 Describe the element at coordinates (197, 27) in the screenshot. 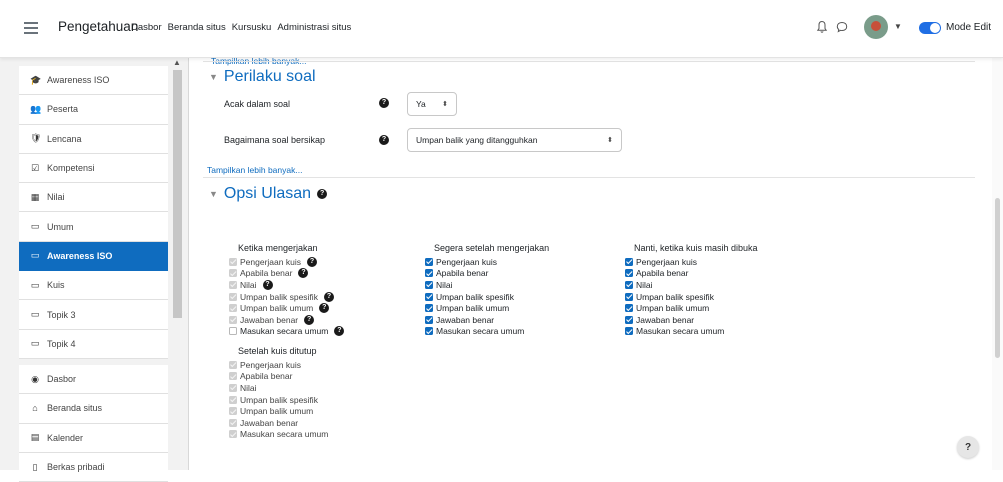

I see `nav-beranda-situs: Beranda situs` at that location.